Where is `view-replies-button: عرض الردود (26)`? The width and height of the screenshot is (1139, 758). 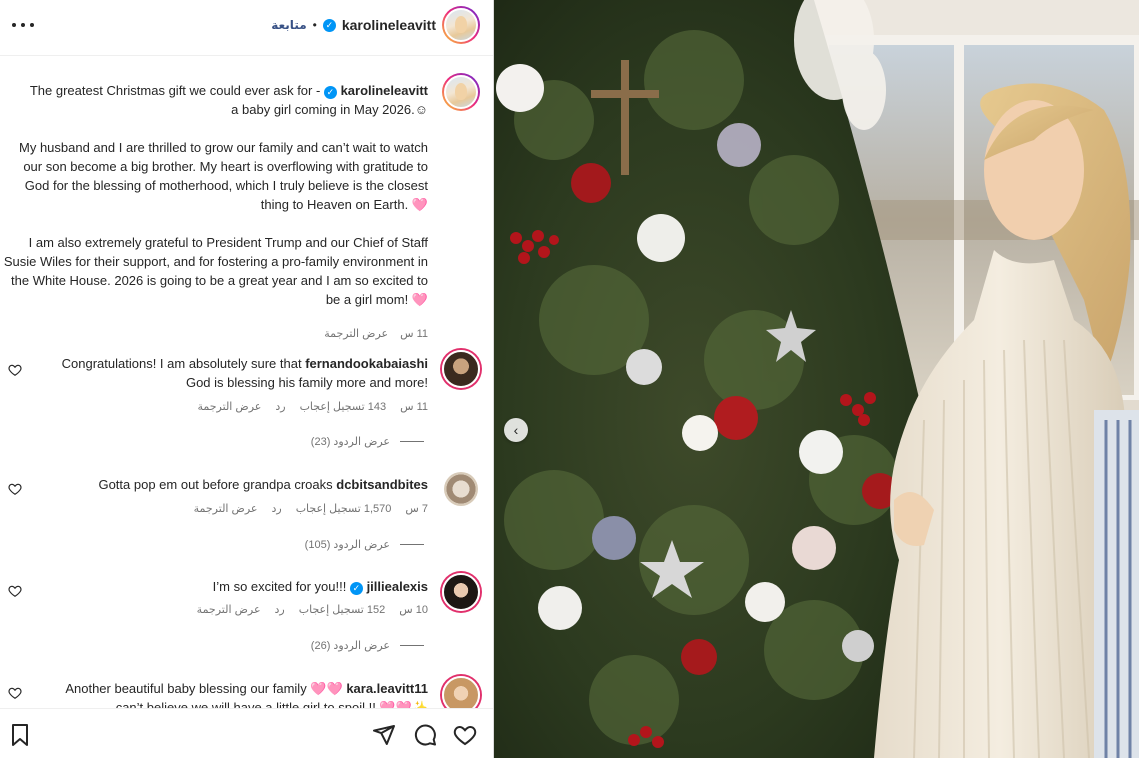
view-replies-button: عرض الردود (26) is located at coordinates (367, 645).